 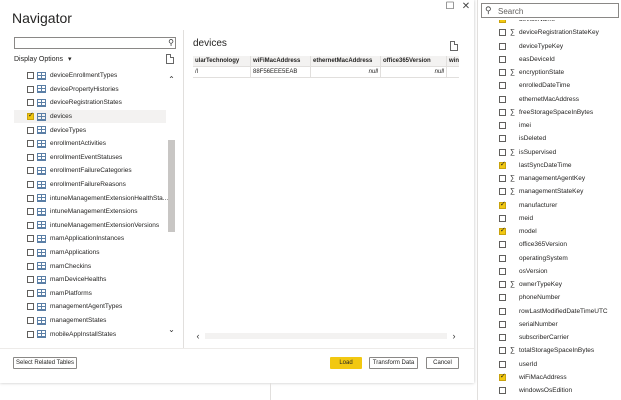 I want to click on select-related-tables-button: Select Related Tables, so click(x=45, y=363).